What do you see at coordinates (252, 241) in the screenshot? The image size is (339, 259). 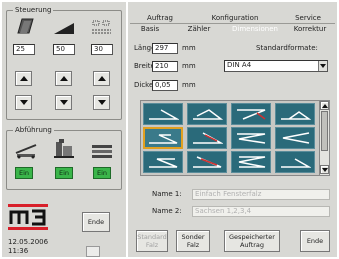 I see `gespeicherter-auftrag-button: Gespeicherter Auftrag` at bounding box center [252, 241].